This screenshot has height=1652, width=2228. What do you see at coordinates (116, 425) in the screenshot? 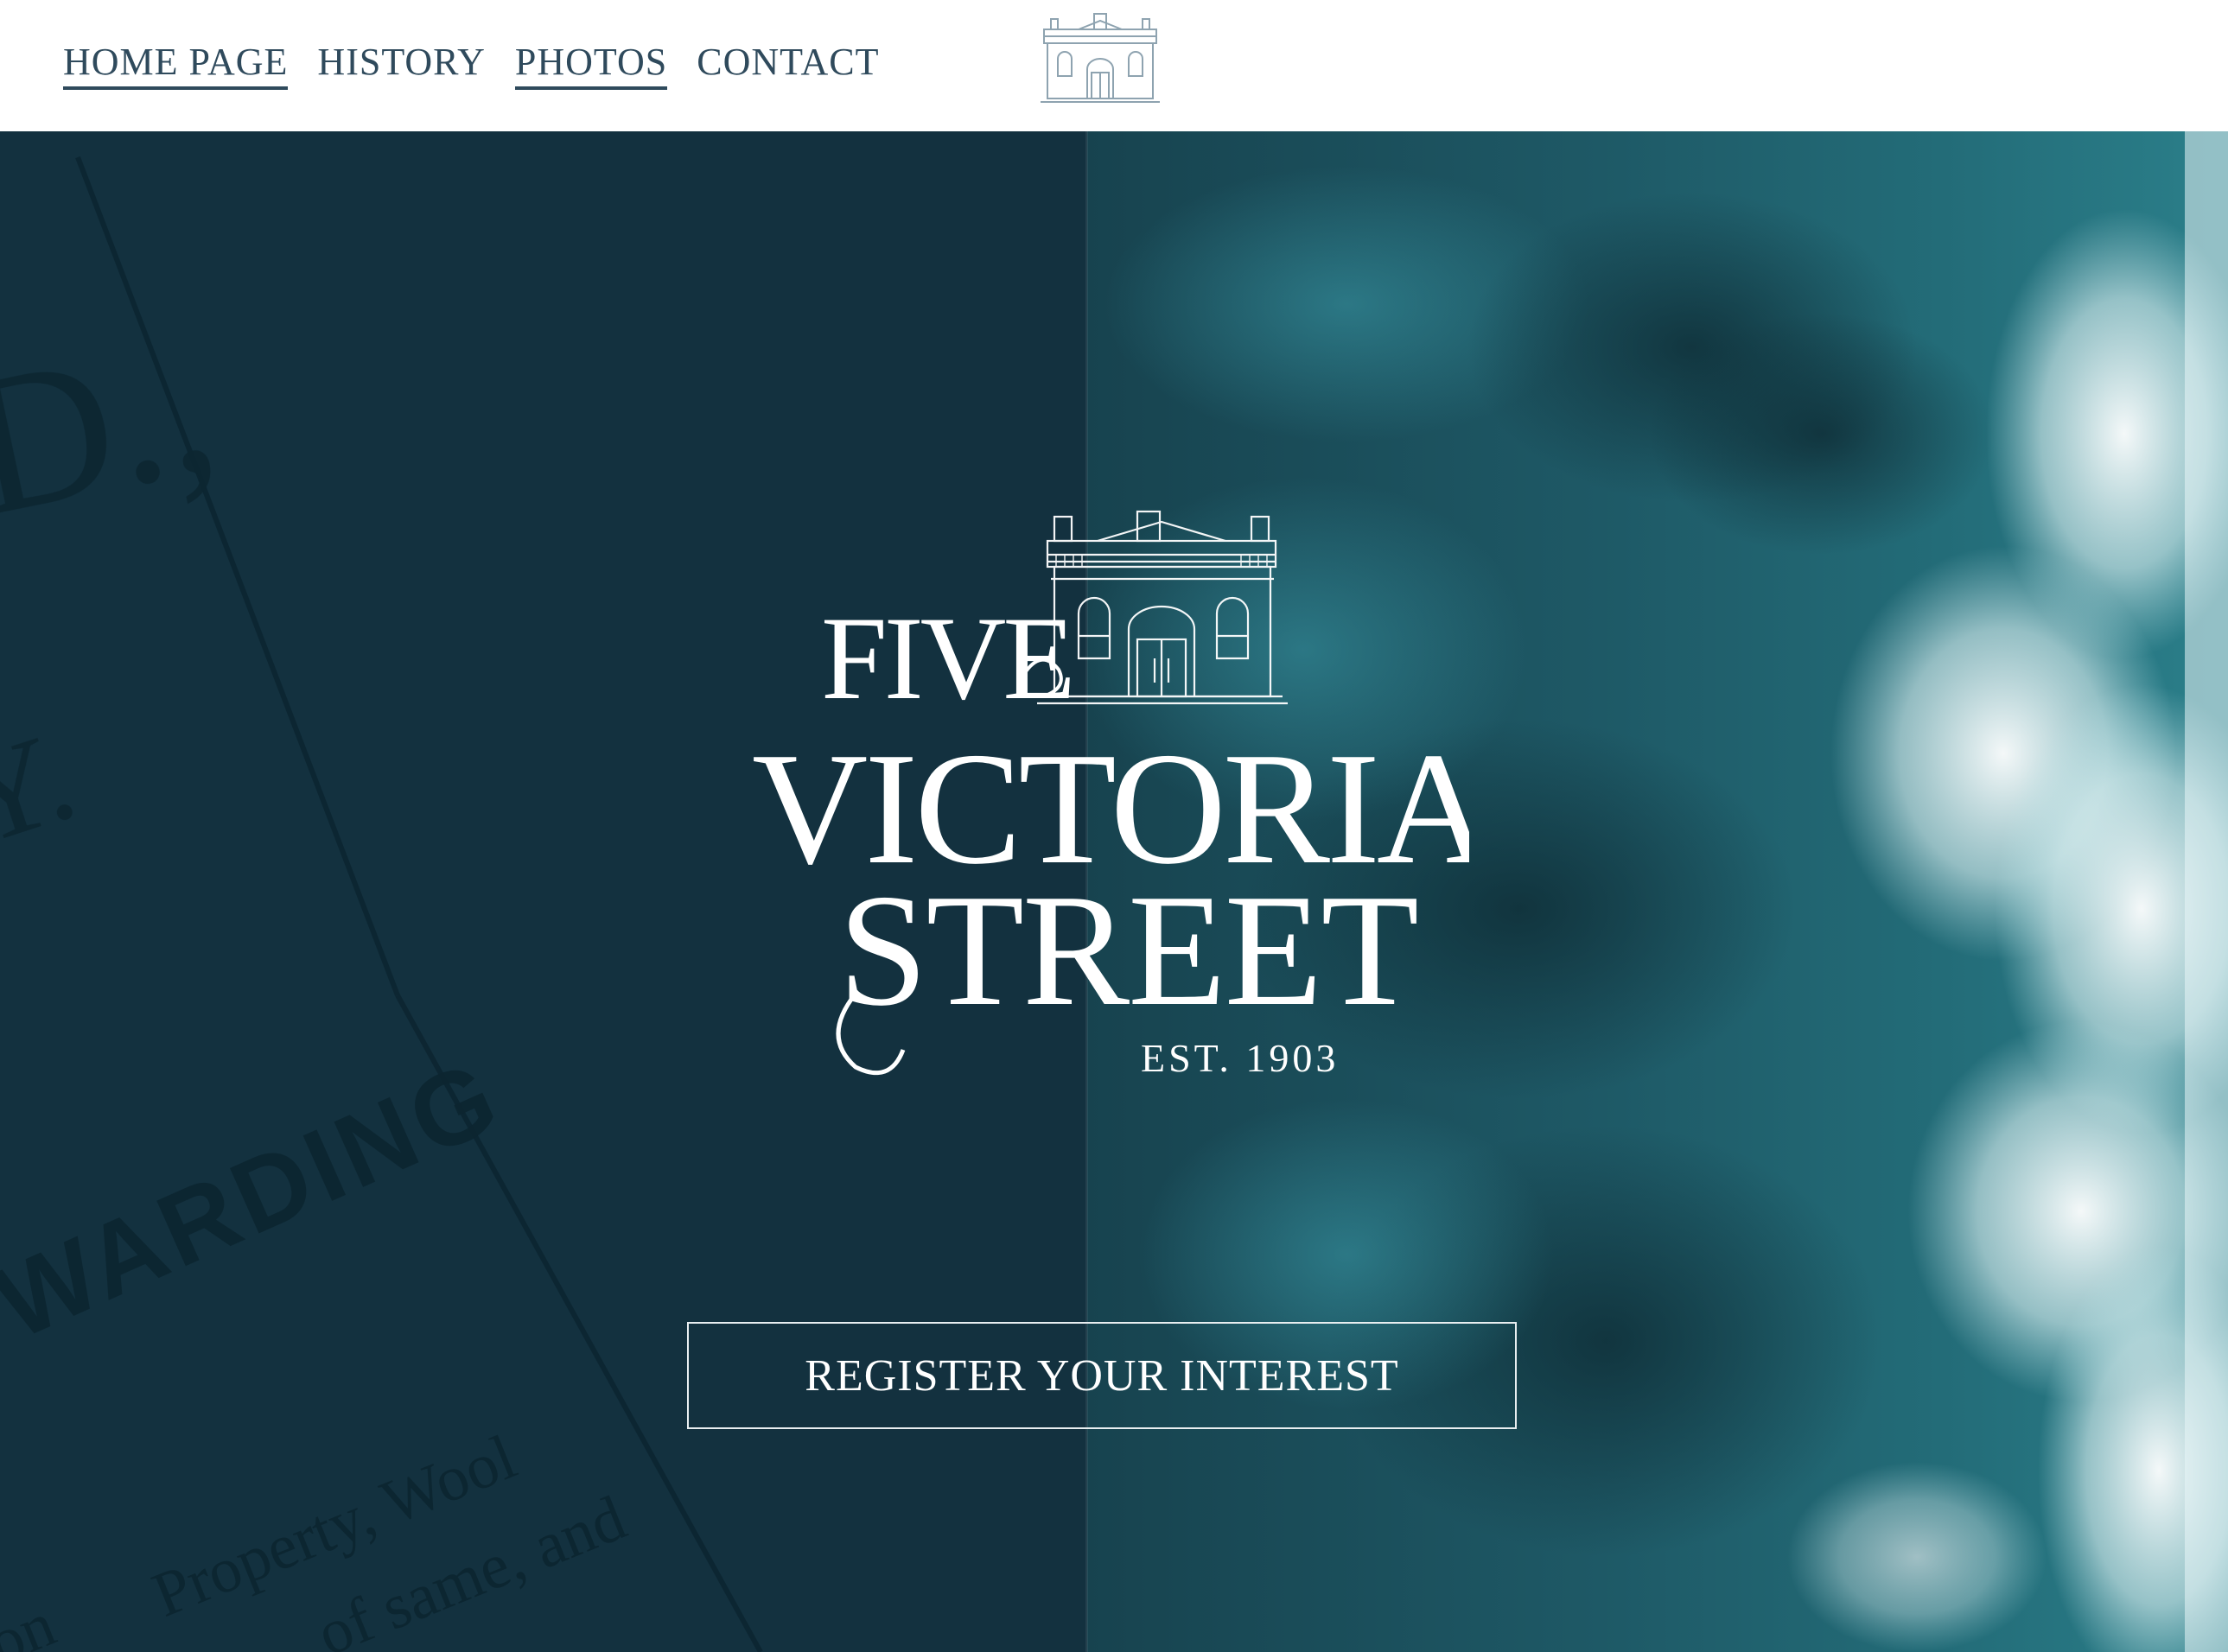
I see `bg-fragment-top: D.,` at bounding box center [116, 425].